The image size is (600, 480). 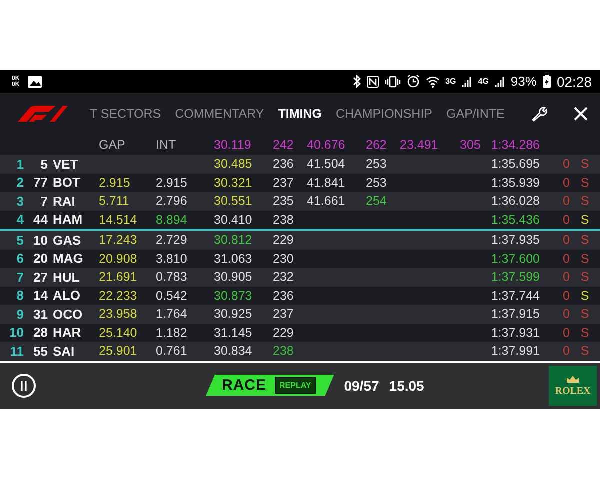 I want to click on driver-code: VET, so click(x=66, y=164).